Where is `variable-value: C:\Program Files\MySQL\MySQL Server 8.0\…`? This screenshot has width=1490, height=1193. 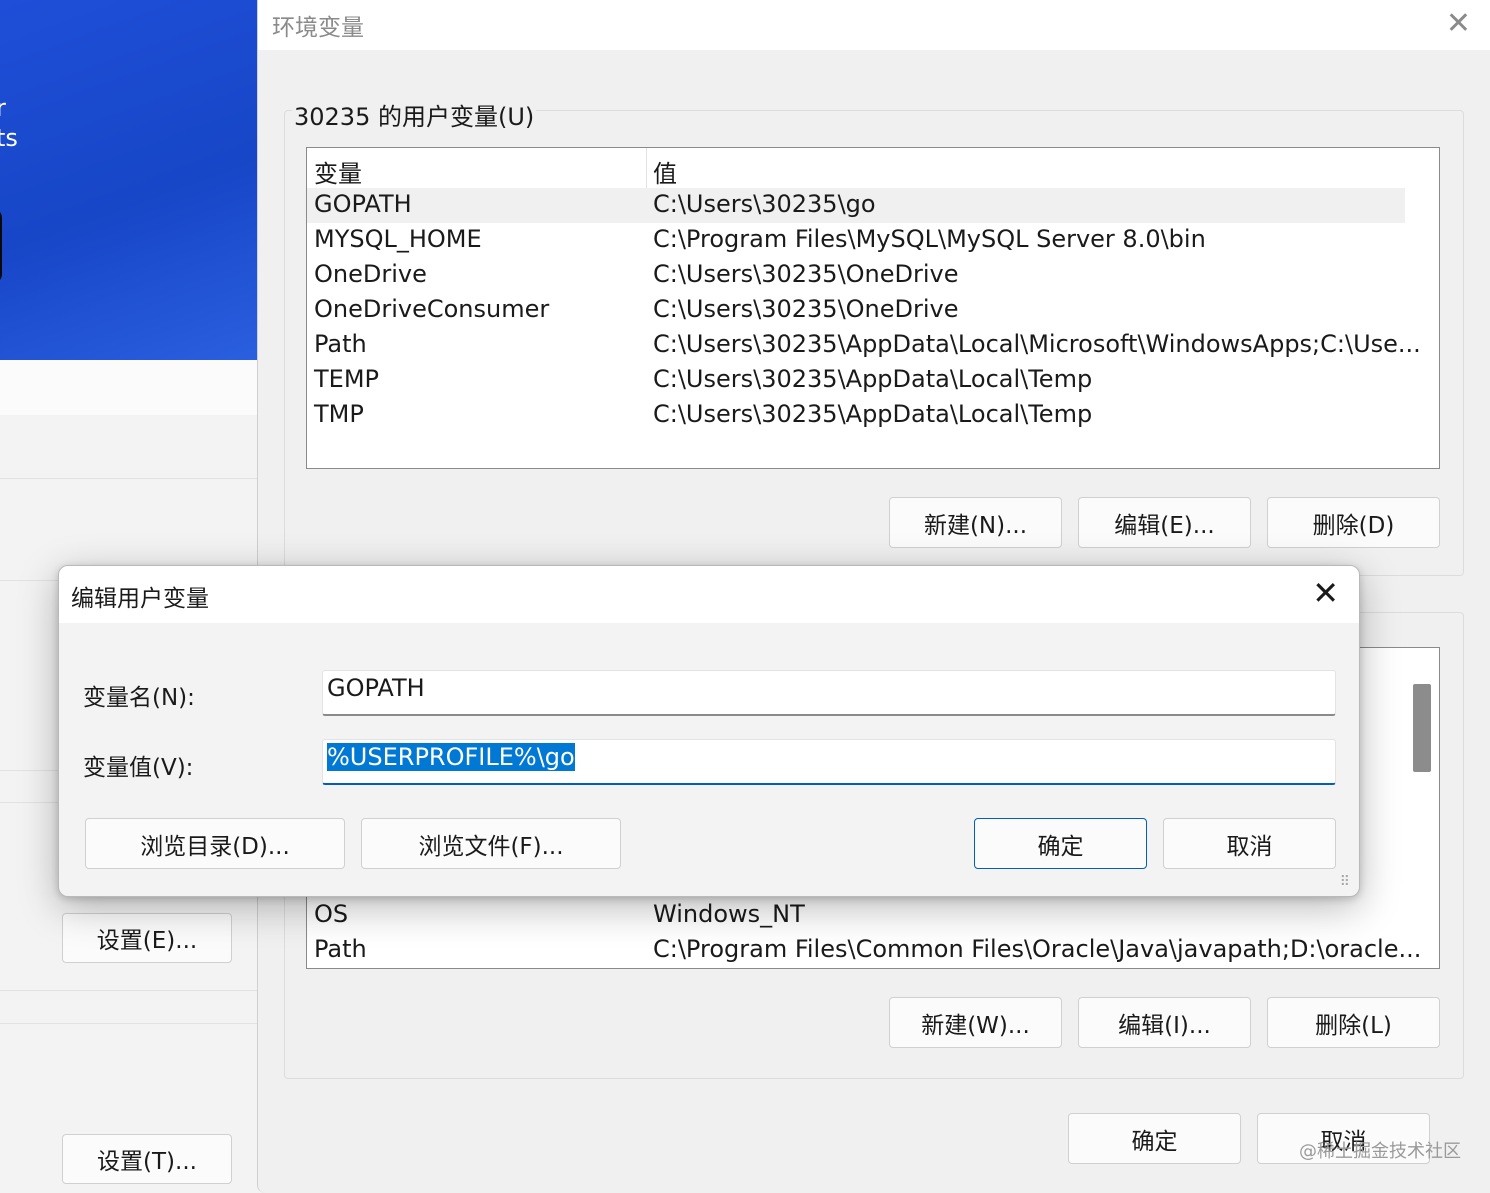
variable-value: C:\Program Files\MySQL\MySQL Server 8.0\… is located at coordinates (929, 239).